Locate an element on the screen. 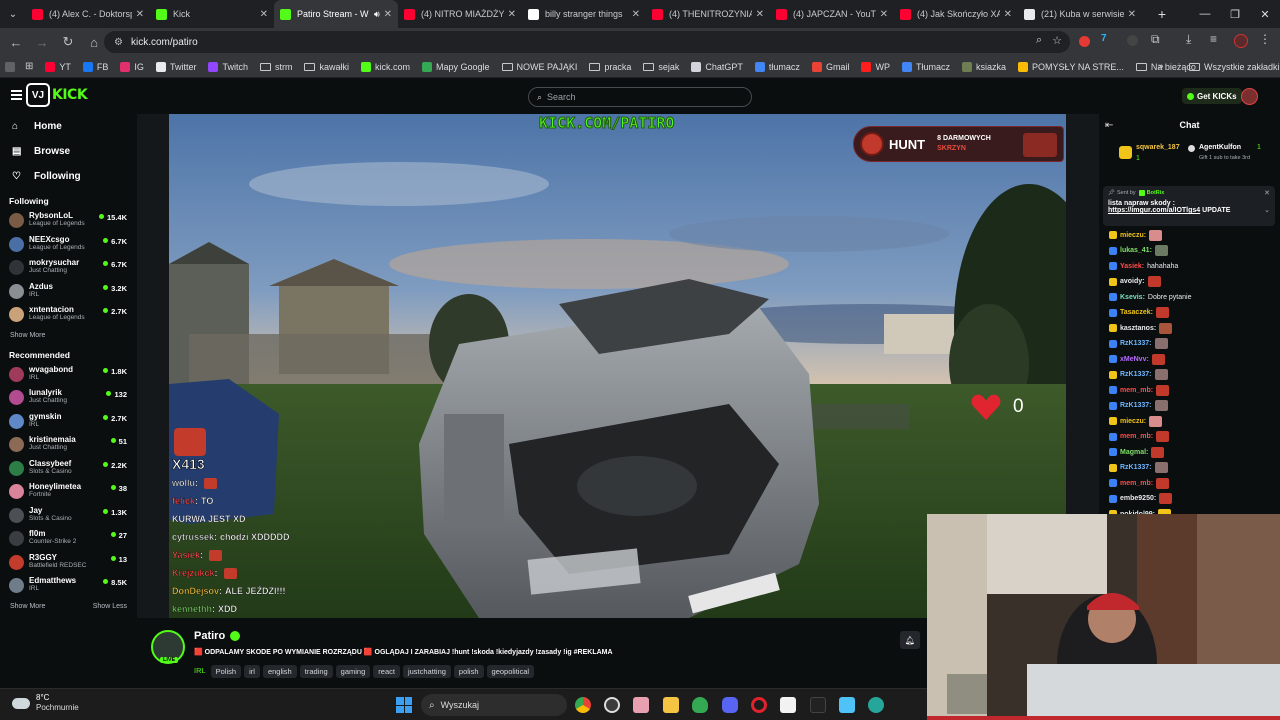  notepad-taskbar-icon is located at coordinates (847, 705).